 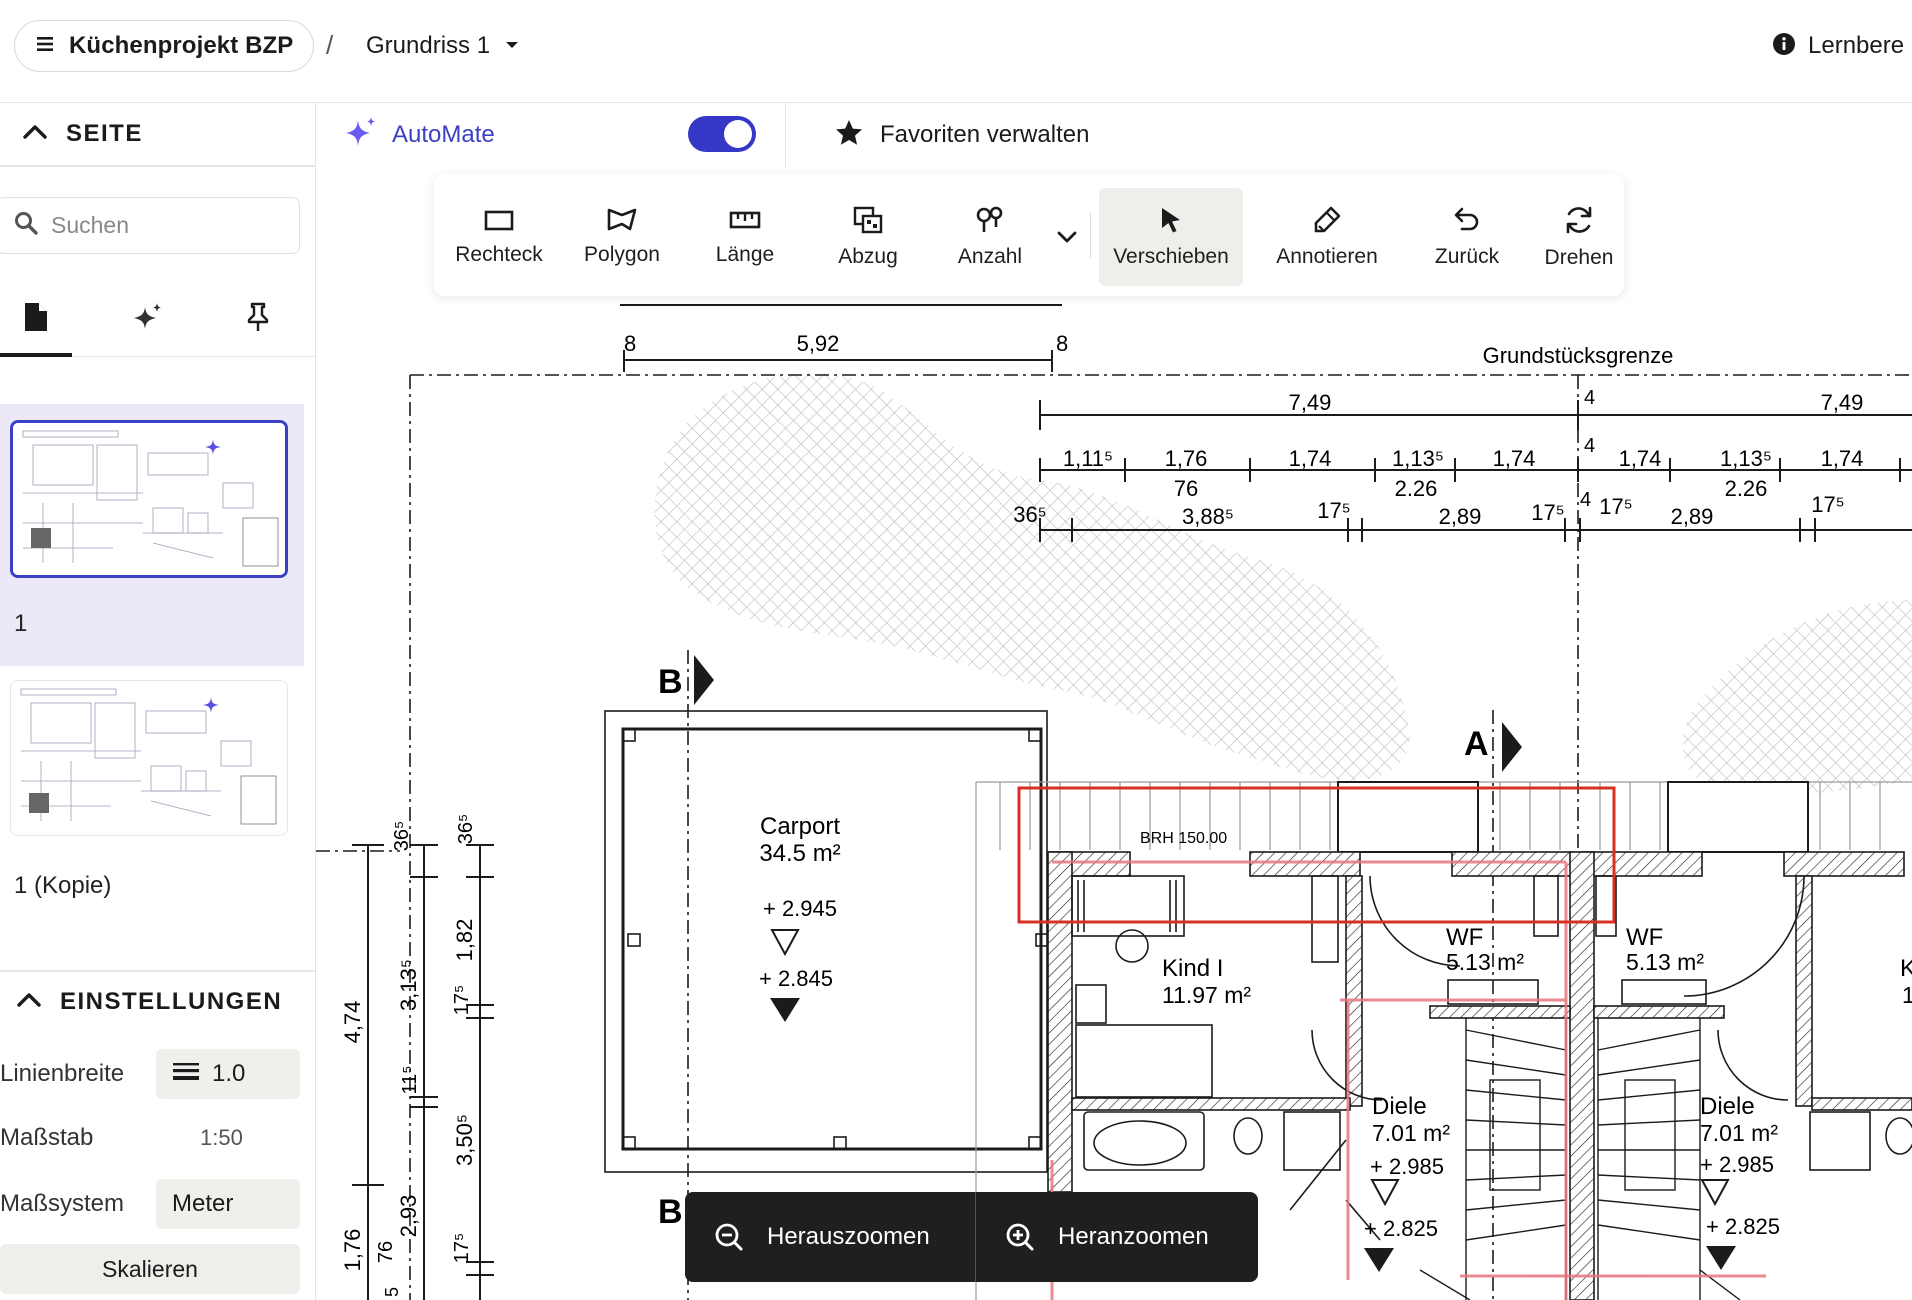 I want to click on rectangle-icon, so click(x=499, y=220).